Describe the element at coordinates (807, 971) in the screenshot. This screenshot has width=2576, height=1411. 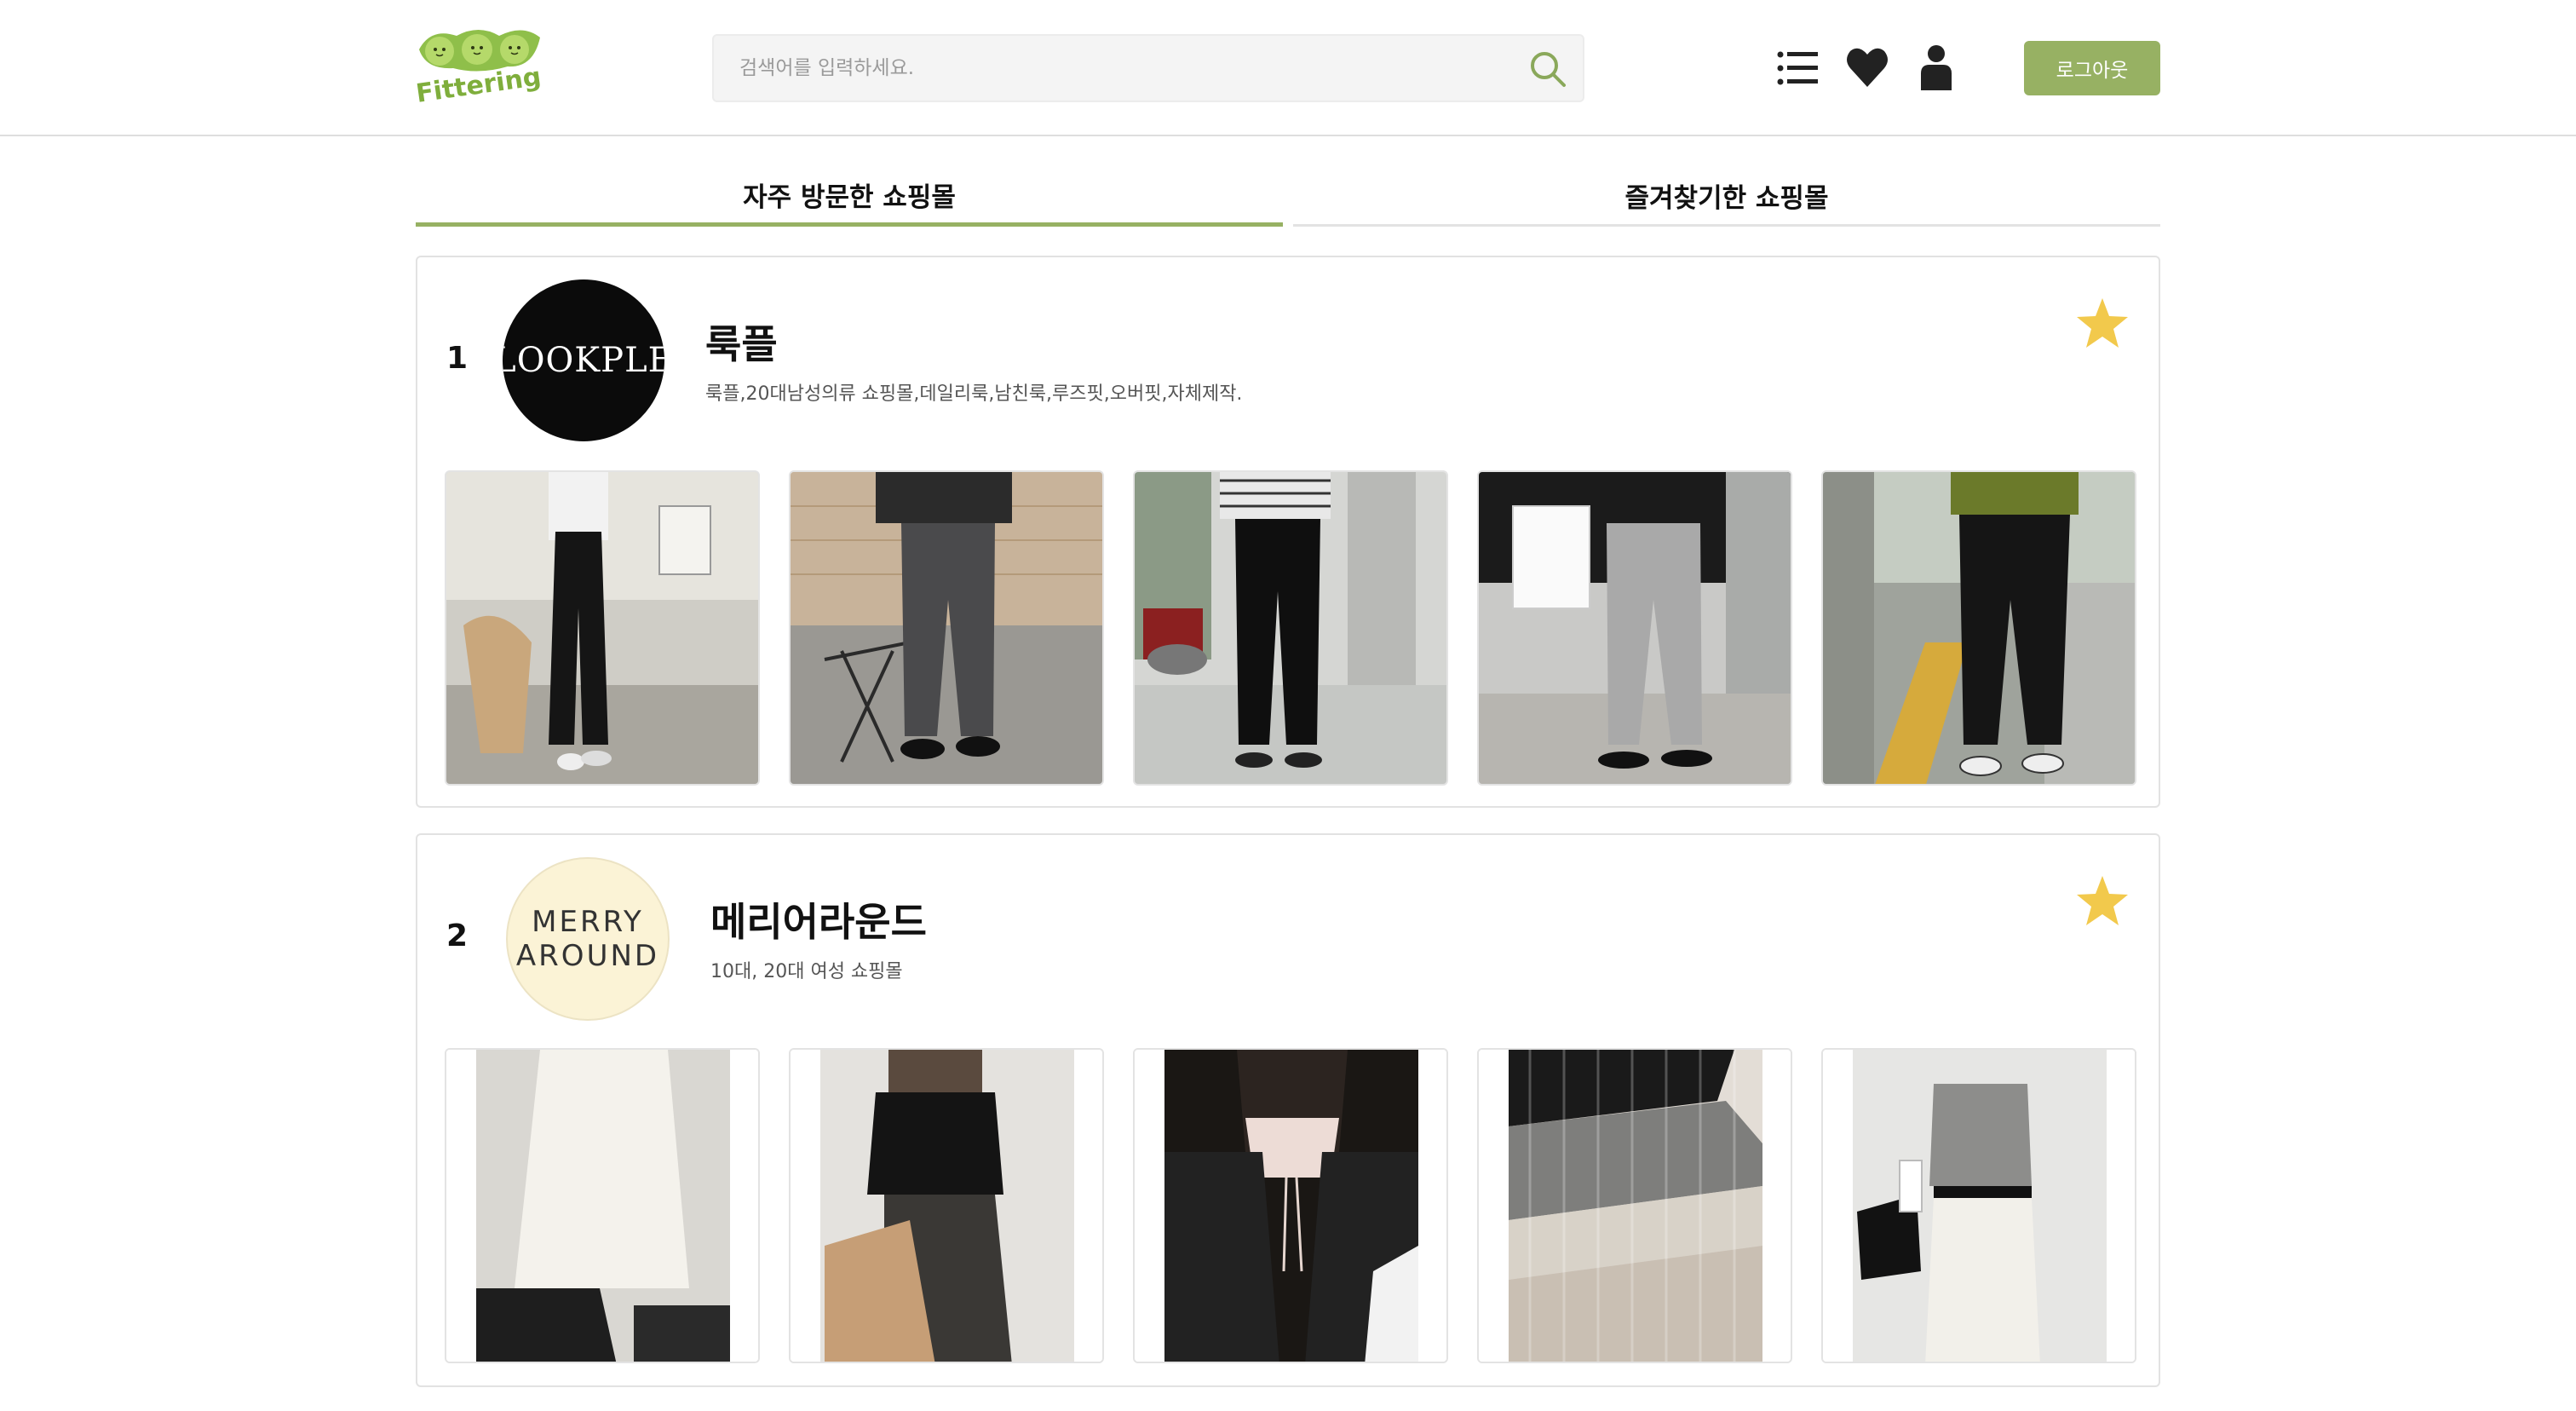
I see `shop-description: 10대, 20대 여성 쇼핑몰` at that location.